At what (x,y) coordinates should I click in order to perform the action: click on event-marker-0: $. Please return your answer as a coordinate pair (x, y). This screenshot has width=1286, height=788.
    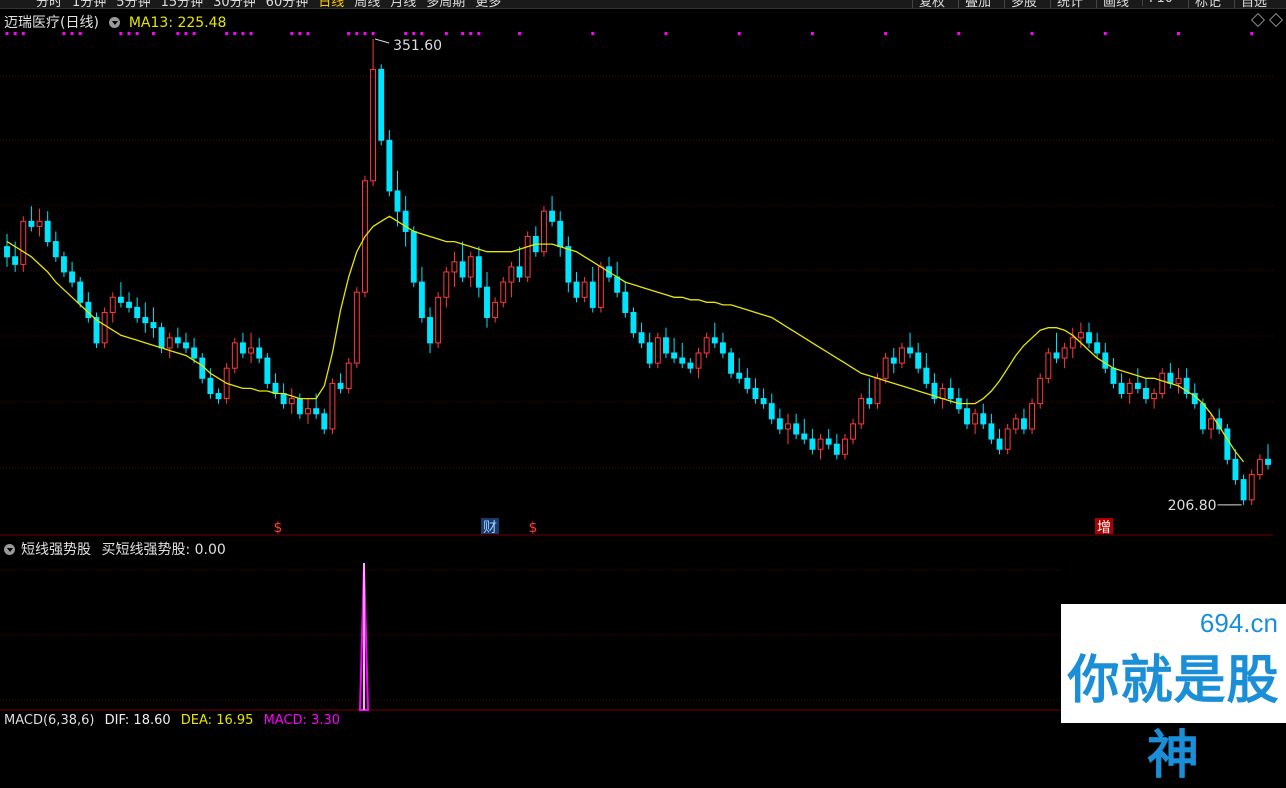
    Looking at the image, I should click on (278, 528).